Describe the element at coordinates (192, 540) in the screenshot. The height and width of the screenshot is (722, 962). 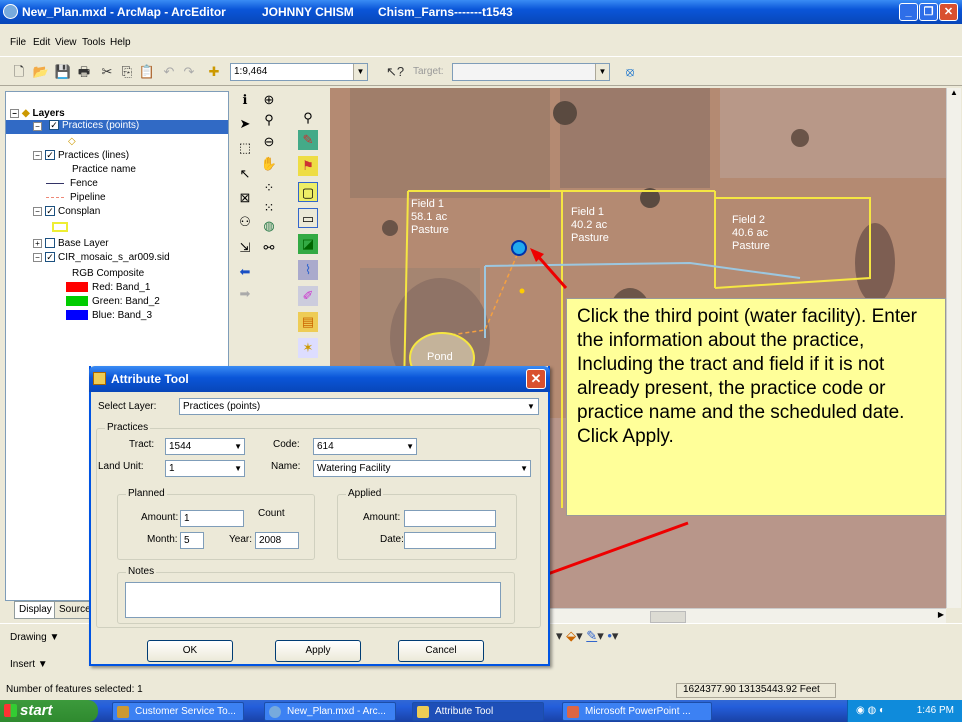
I see `month-input: 5` at that location.